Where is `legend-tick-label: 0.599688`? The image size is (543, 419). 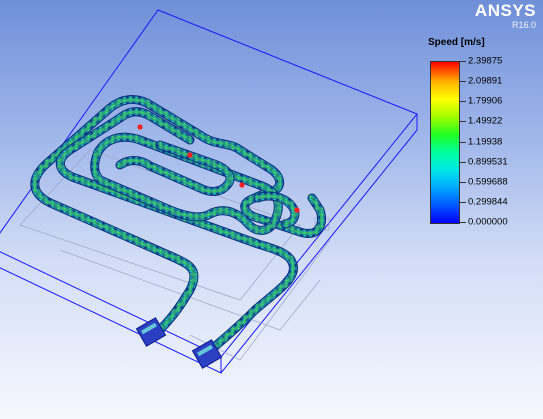 legend-tick-label: 0.599688 is located at coordinates (488, 182).